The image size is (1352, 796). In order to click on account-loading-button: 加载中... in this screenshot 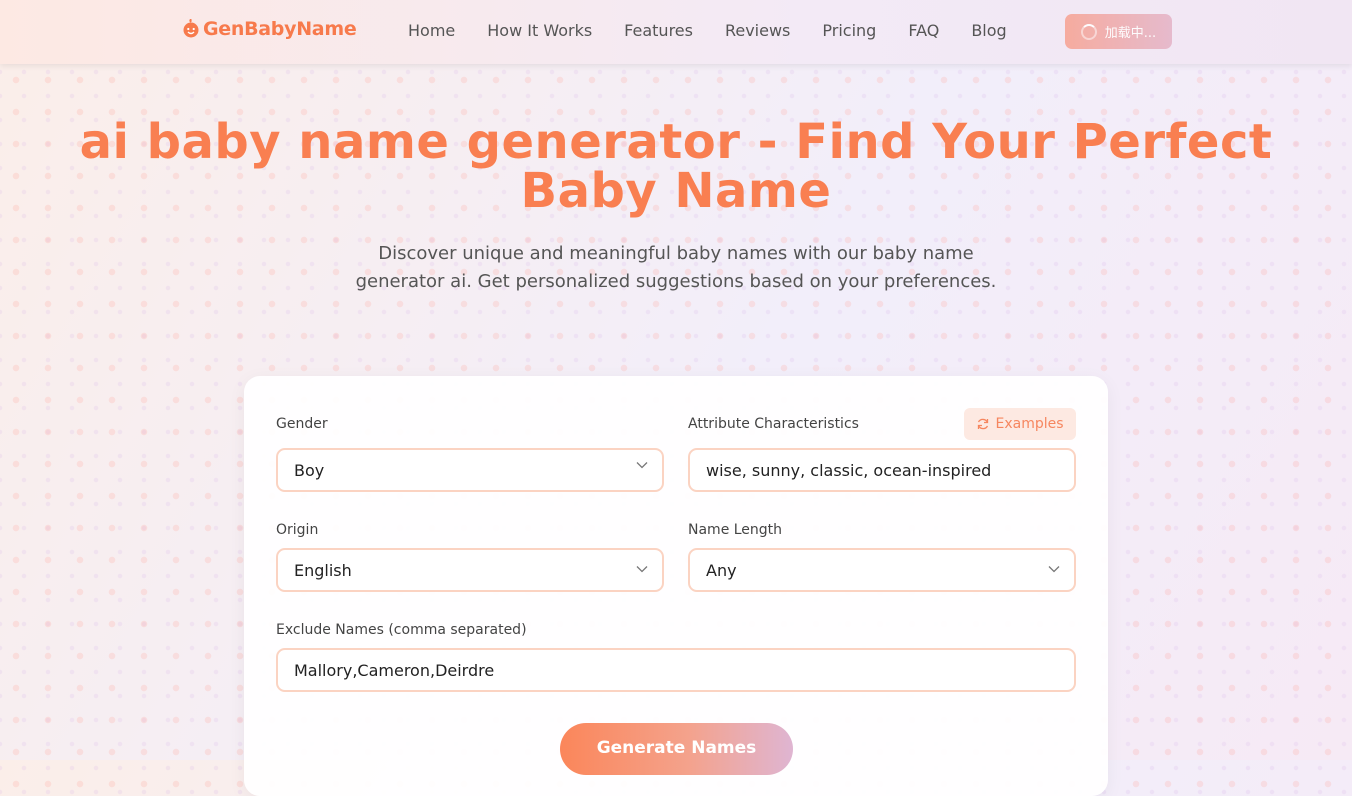, I will do `click(1118, 31)`.